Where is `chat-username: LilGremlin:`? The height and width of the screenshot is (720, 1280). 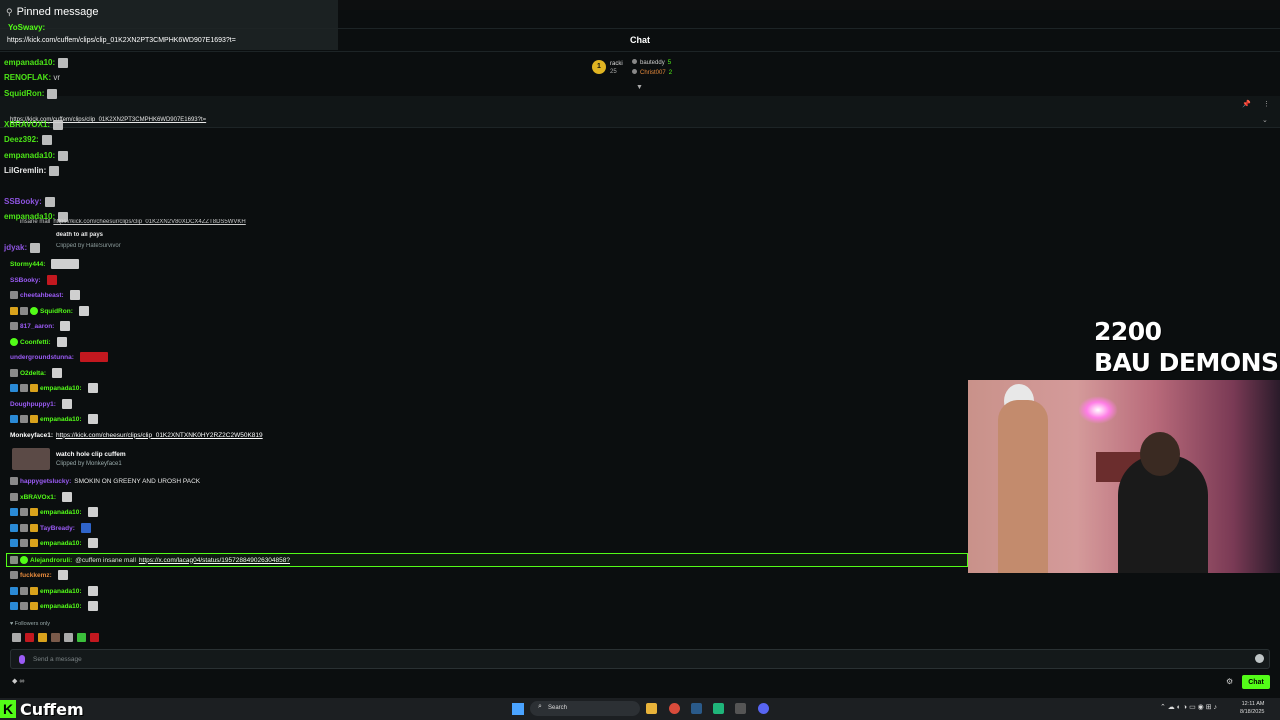 chat-username: LilGremlin: is located at coordinates (25, 170).